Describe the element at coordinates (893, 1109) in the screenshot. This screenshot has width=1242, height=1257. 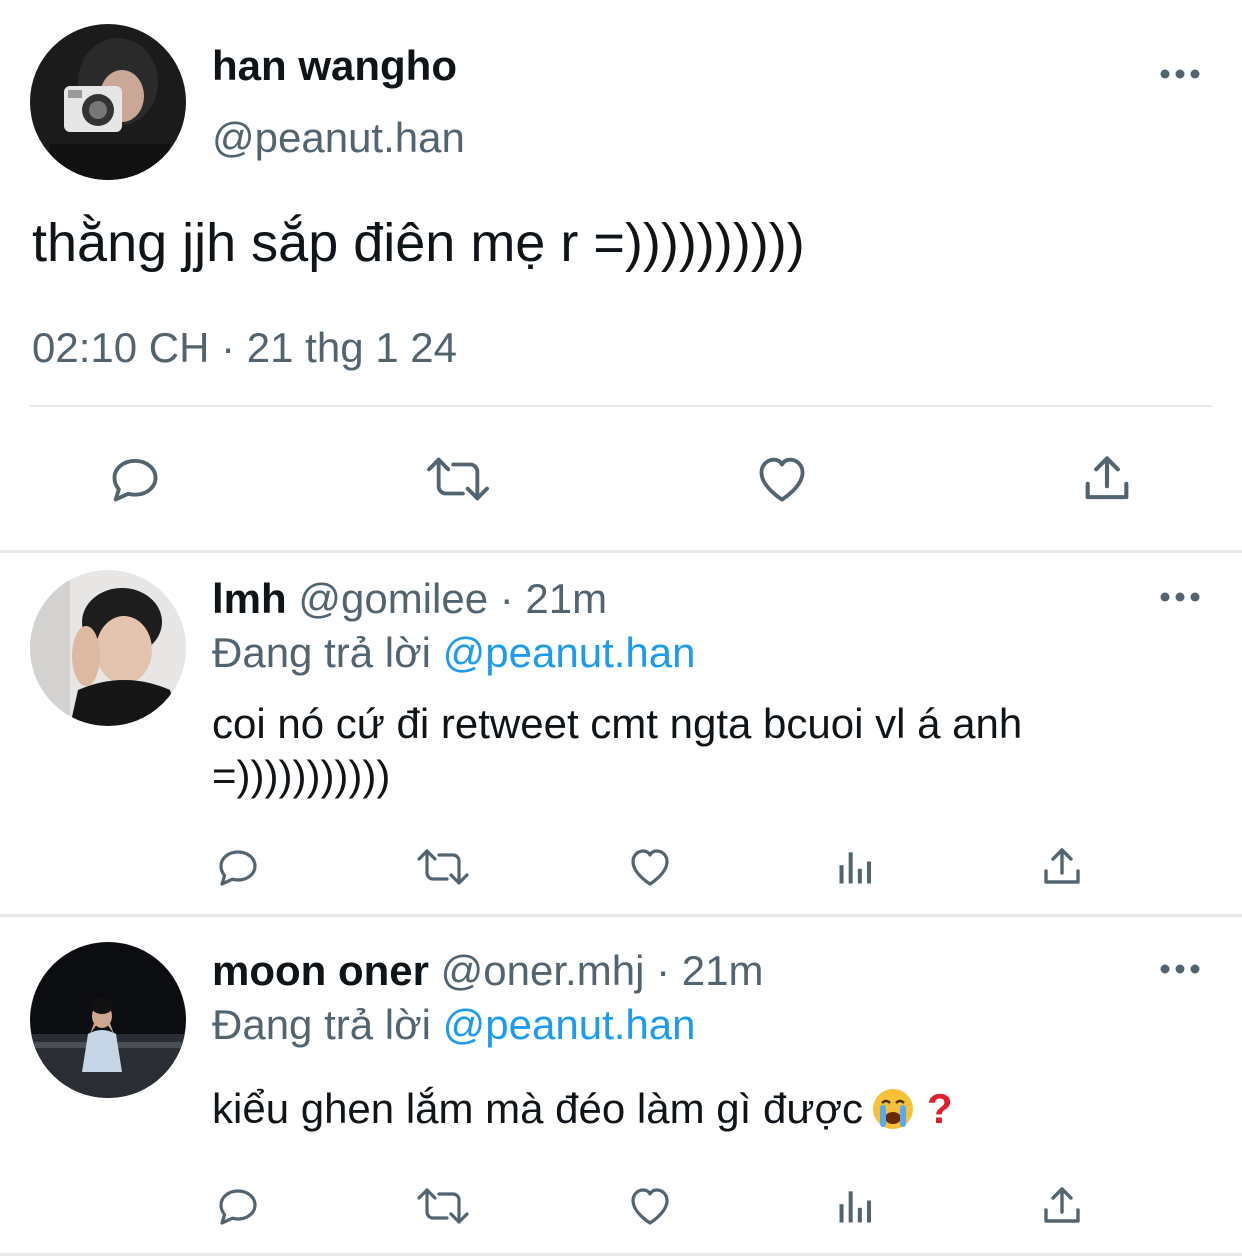
I see `crying-face-emoji` at that location.